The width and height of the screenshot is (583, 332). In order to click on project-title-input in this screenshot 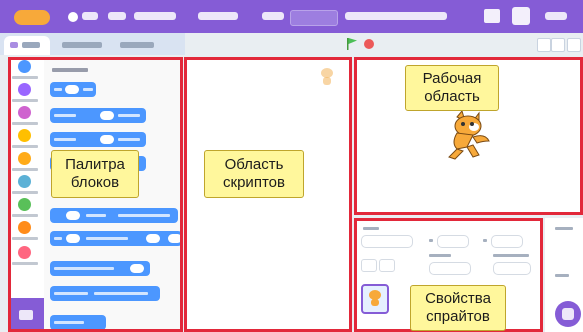, I will do `click(314, 18)`.